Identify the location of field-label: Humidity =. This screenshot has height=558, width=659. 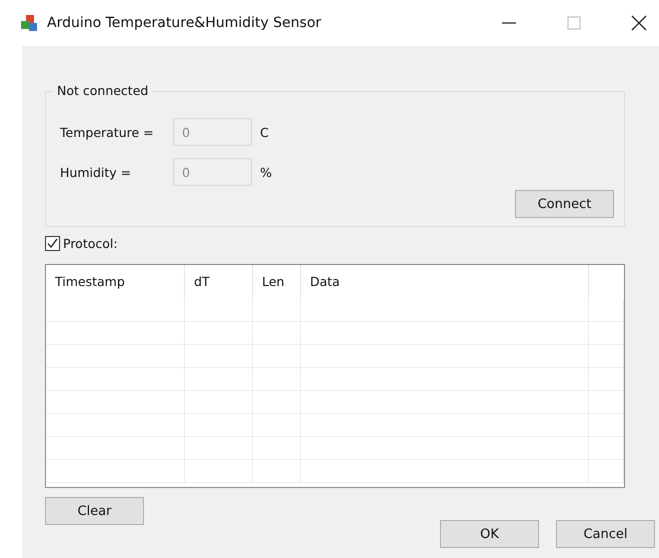
(96, 172).